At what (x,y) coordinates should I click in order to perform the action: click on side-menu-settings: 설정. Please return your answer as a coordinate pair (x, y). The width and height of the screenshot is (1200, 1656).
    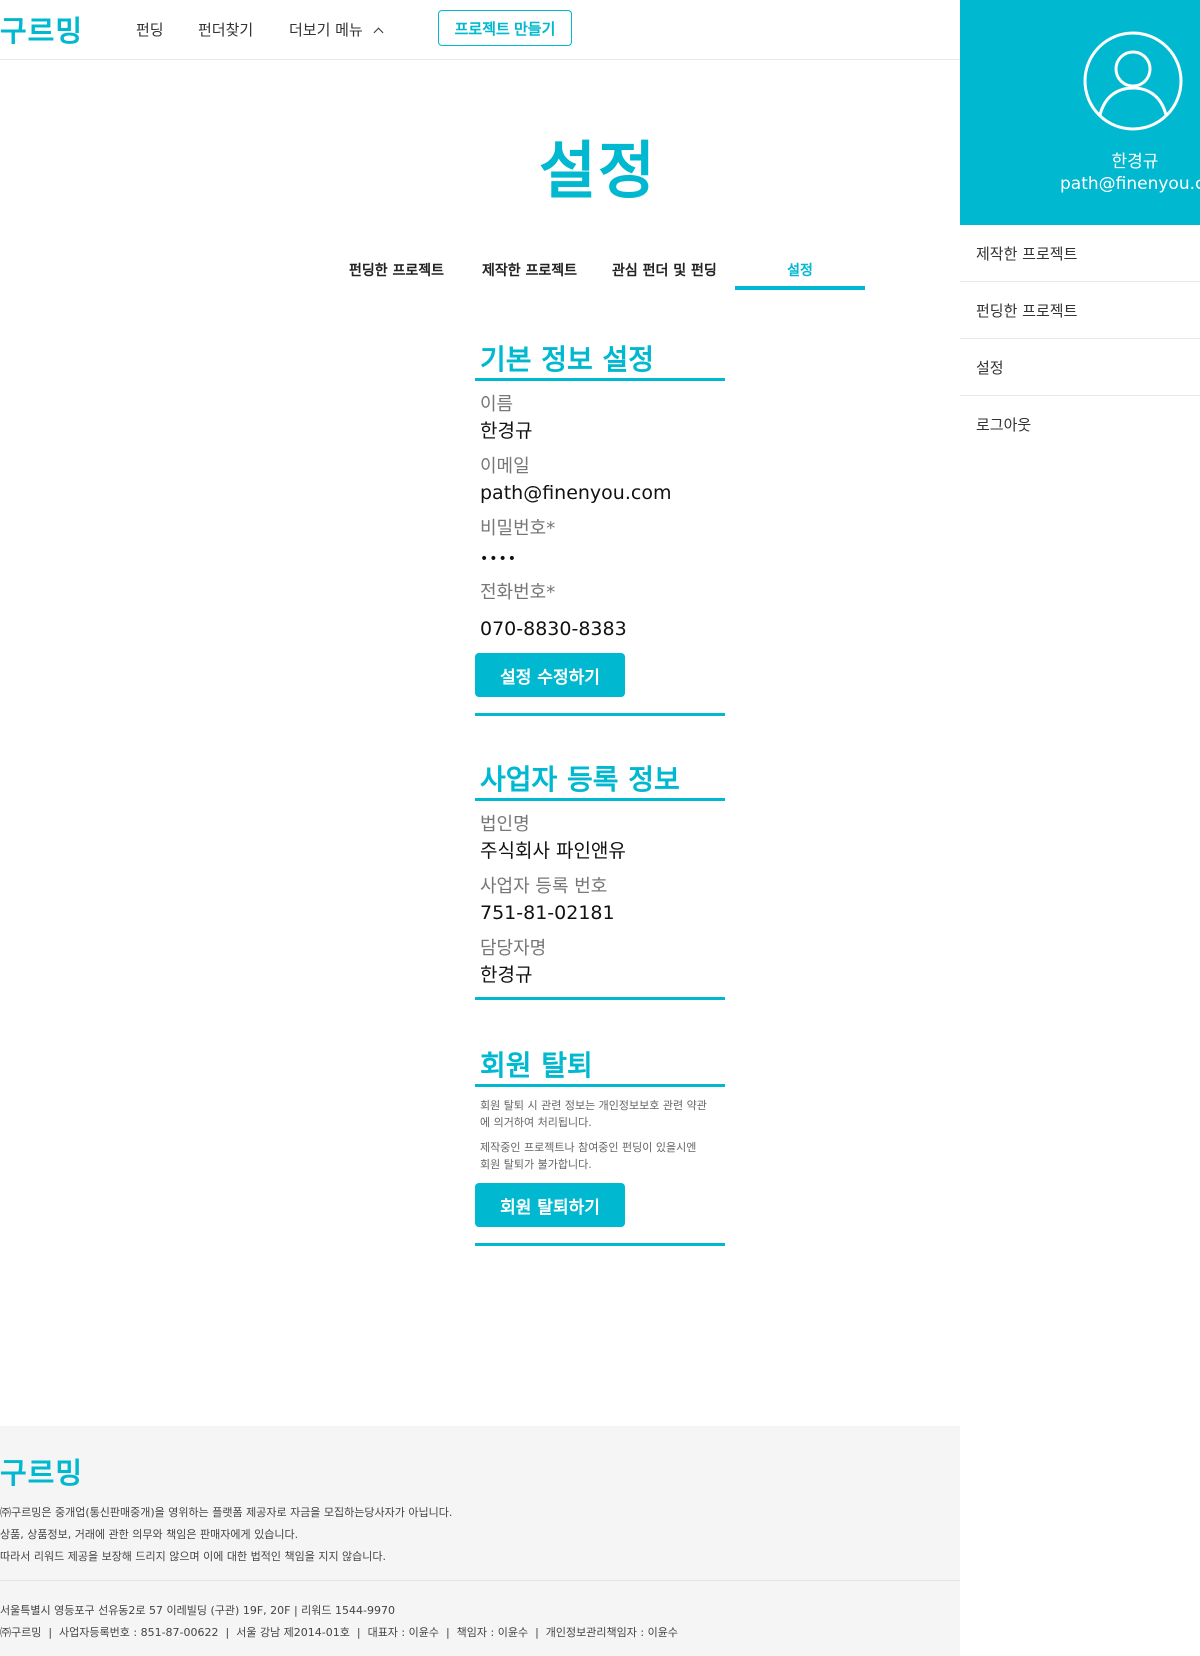
    Looking at the image, I should click on (1080, 367).